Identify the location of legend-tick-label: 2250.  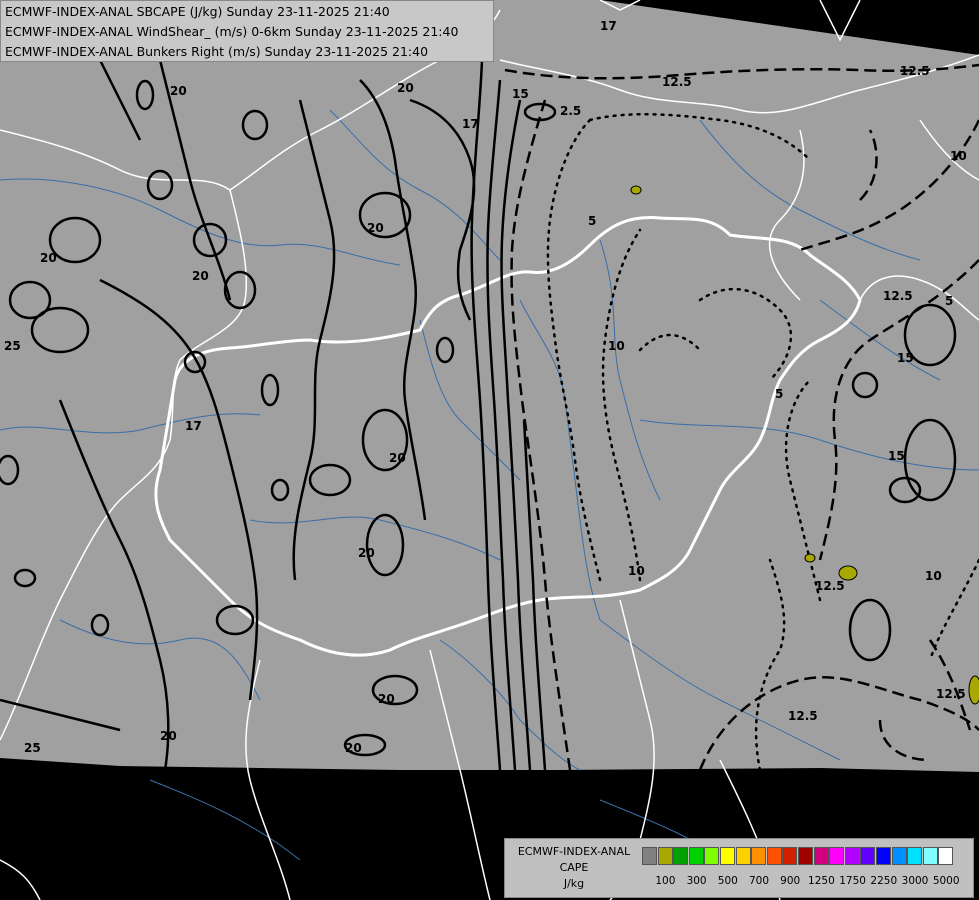
(884, 881).